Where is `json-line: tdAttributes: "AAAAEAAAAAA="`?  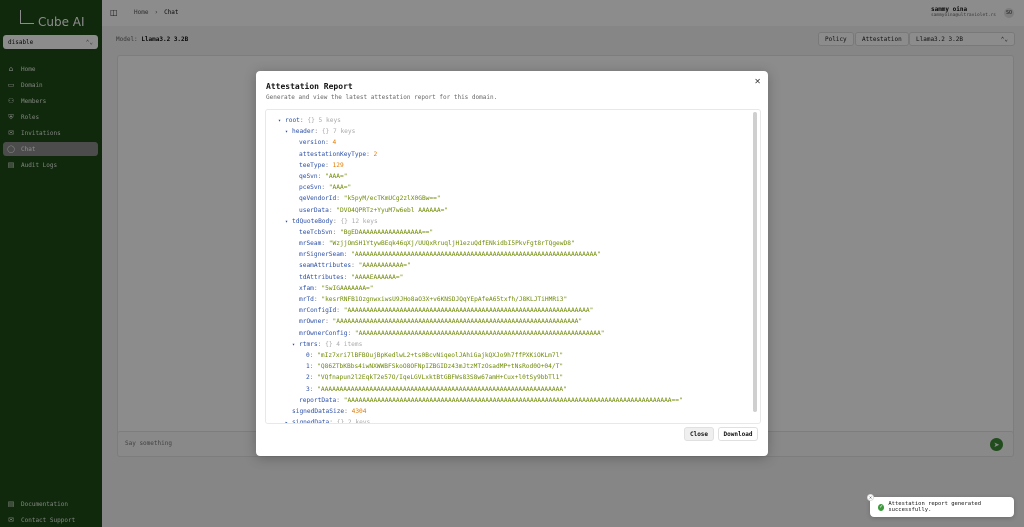 json-line: tdAttributes: "AAAAEAAAAAA=" is located at coordinates (508, 277).